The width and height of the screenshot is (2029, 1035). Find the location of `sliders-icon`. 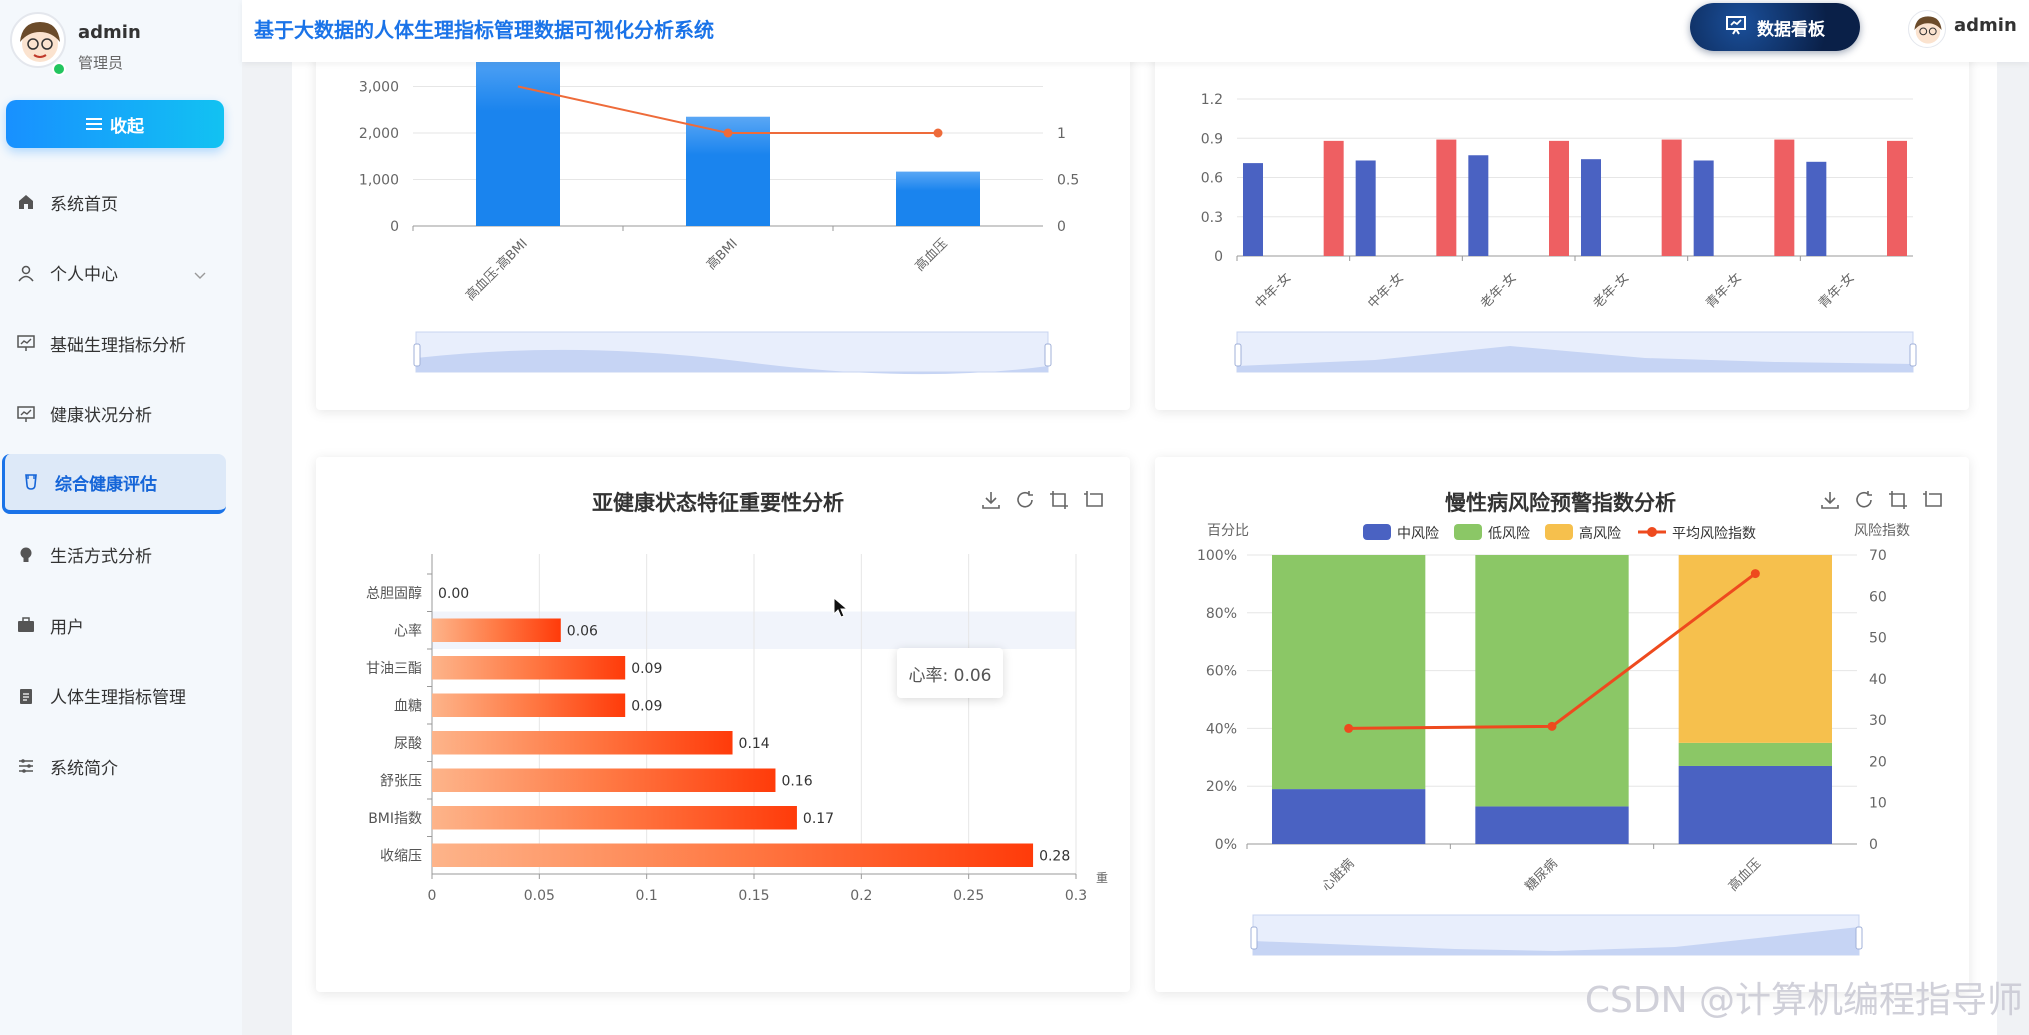

sliders-icon is located at coordinates (26, 766).